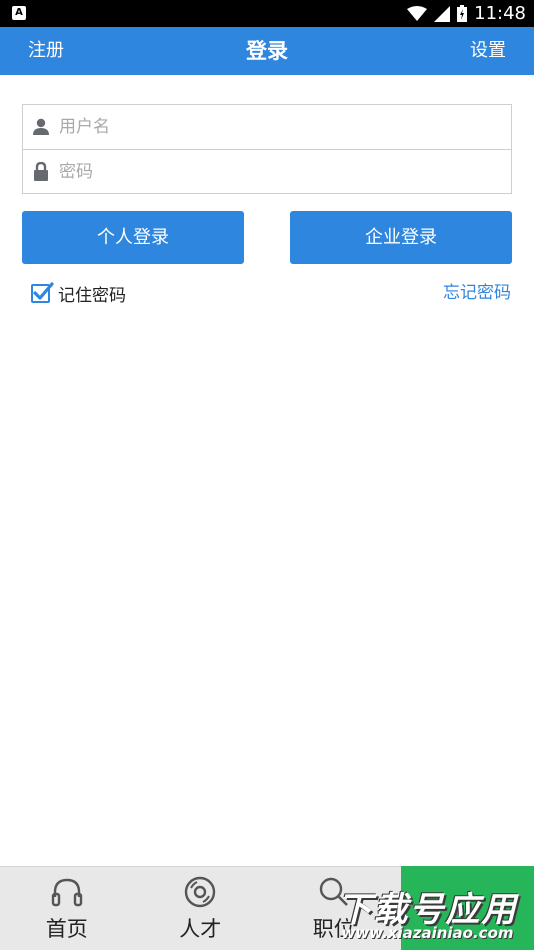 The height and width of the screenshot is (950, 534). Describe the element at coordinates (267, 13) in the screenshot. I see `status-bar: A 11:48` at that location.